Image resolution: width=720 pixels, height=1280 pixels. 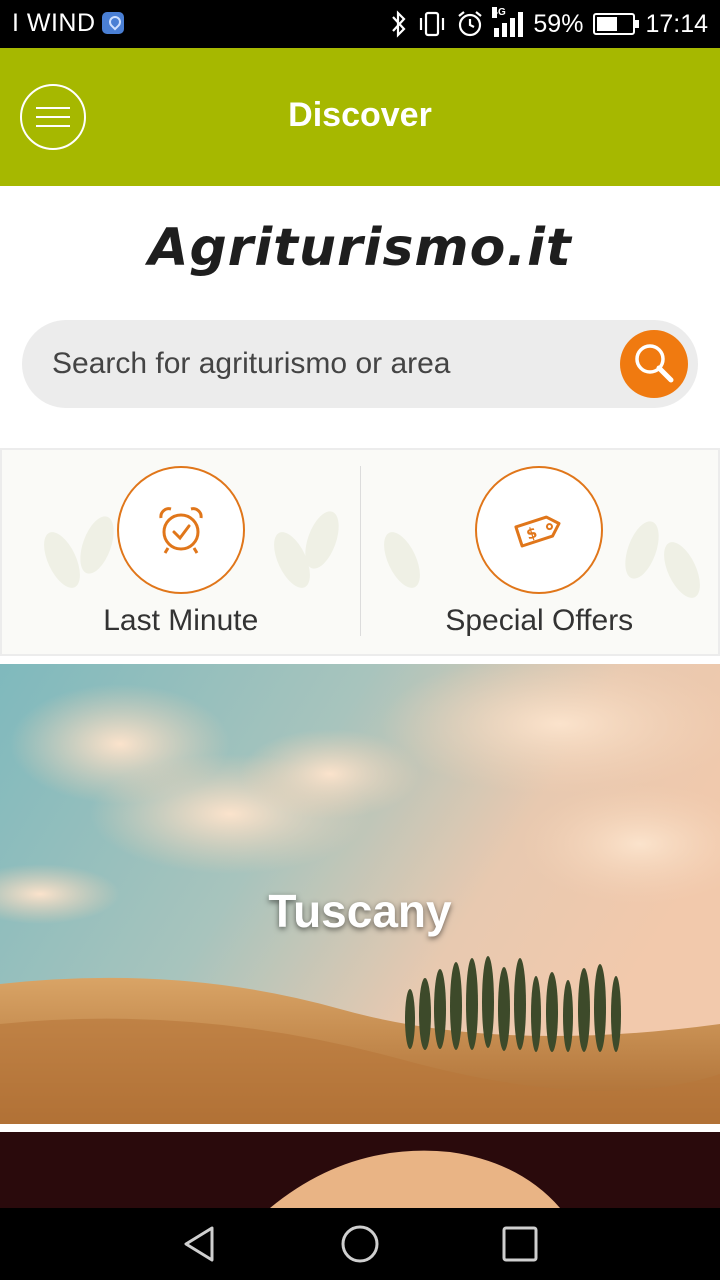 I want to click on price-tag-icon: $, so click(x=537, y=531).